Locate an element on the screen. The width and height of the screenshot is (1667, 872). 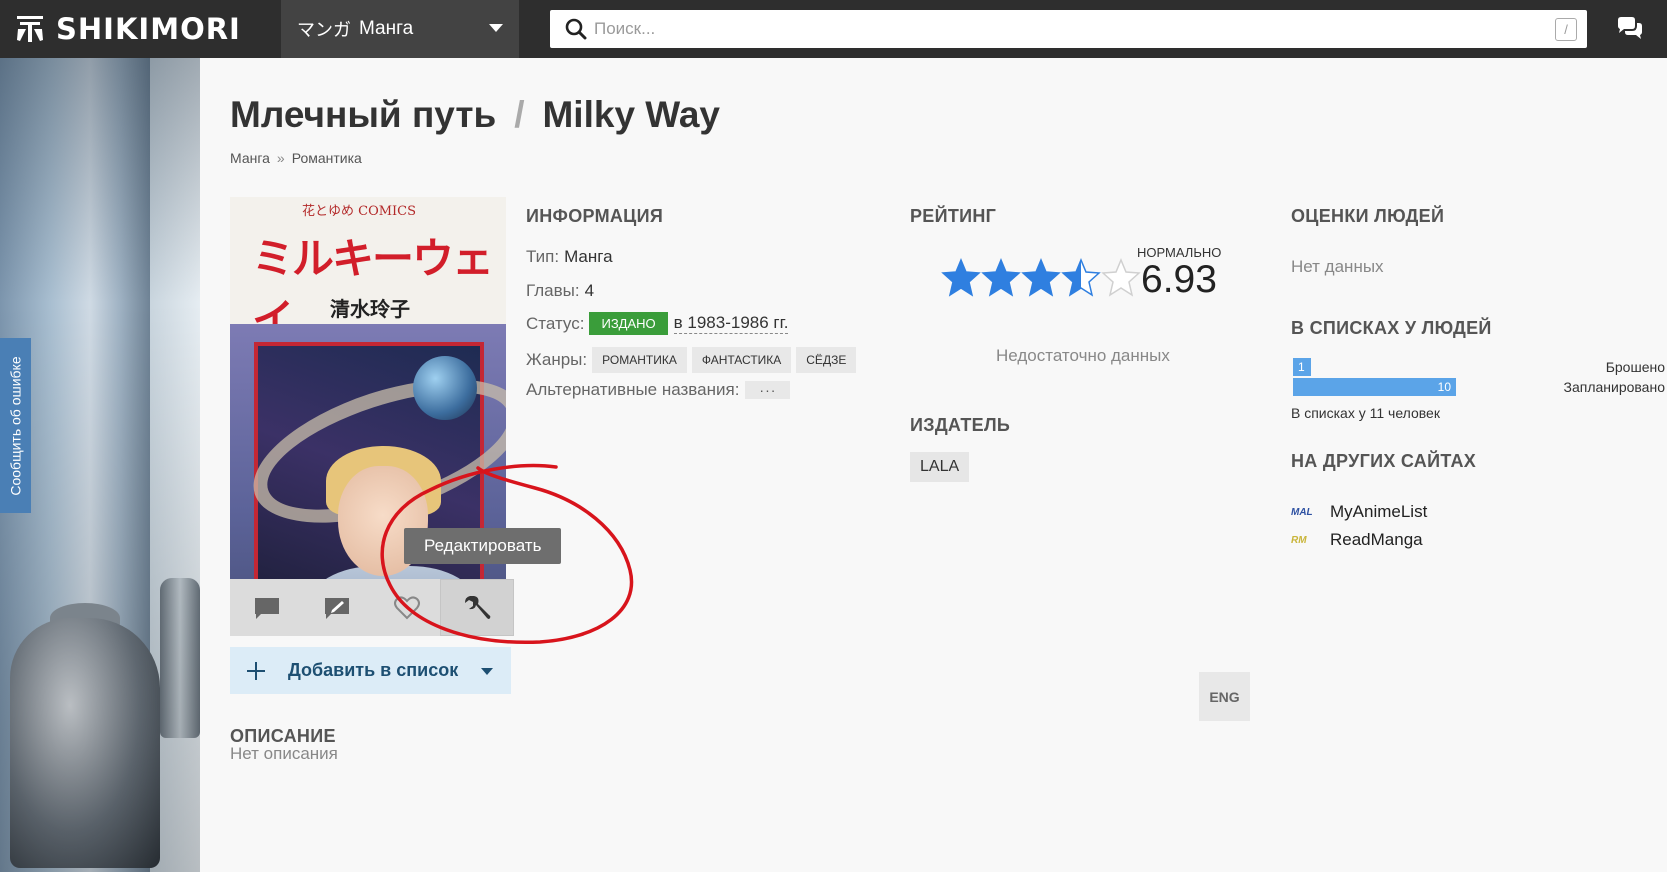
site-logo: SHIKIMORI is located at coordinates (127, 29).